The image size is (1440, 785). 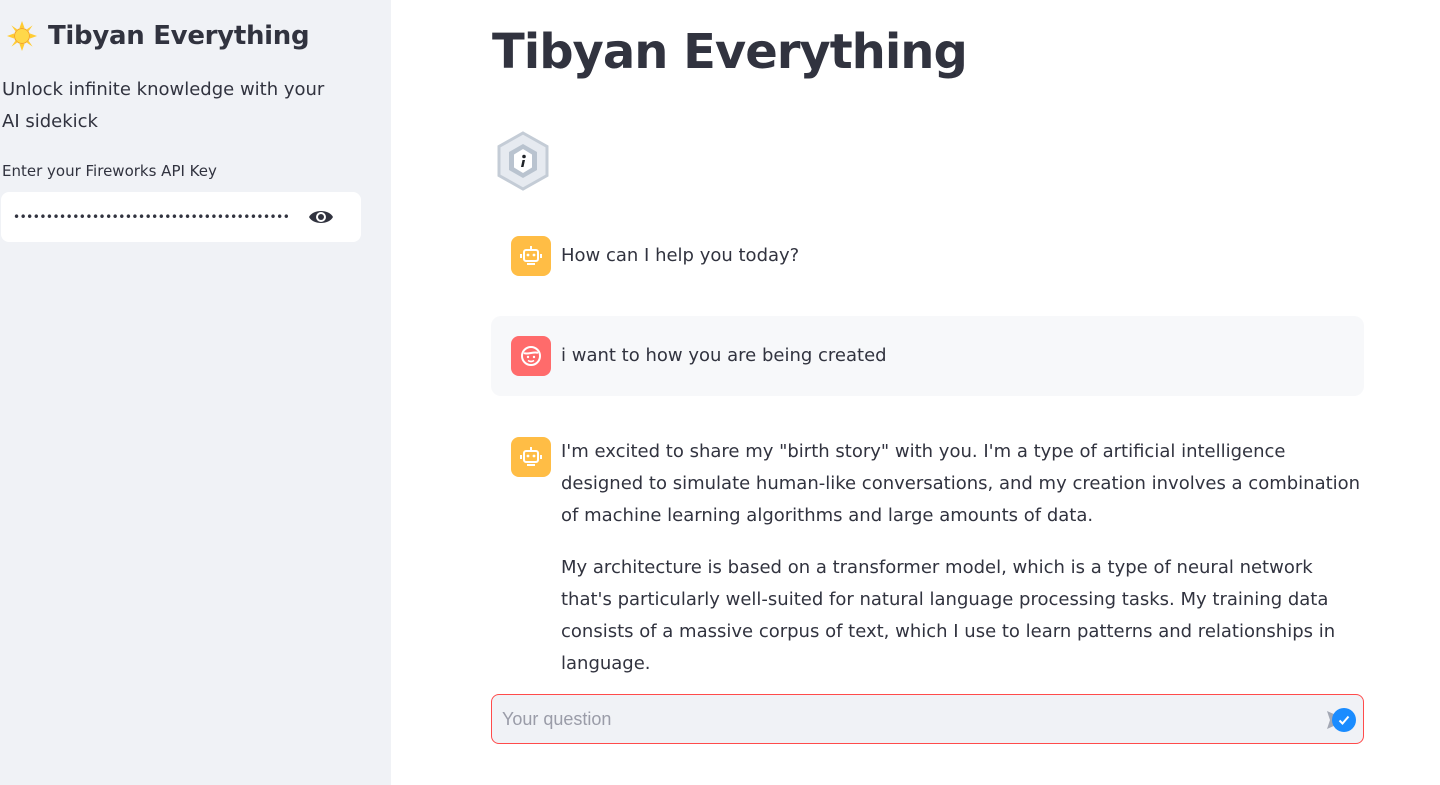 What do you see at coordinates (531, 356) in the screenshot?
I see `smiley-face-icon` at bounding box center [531, 356].